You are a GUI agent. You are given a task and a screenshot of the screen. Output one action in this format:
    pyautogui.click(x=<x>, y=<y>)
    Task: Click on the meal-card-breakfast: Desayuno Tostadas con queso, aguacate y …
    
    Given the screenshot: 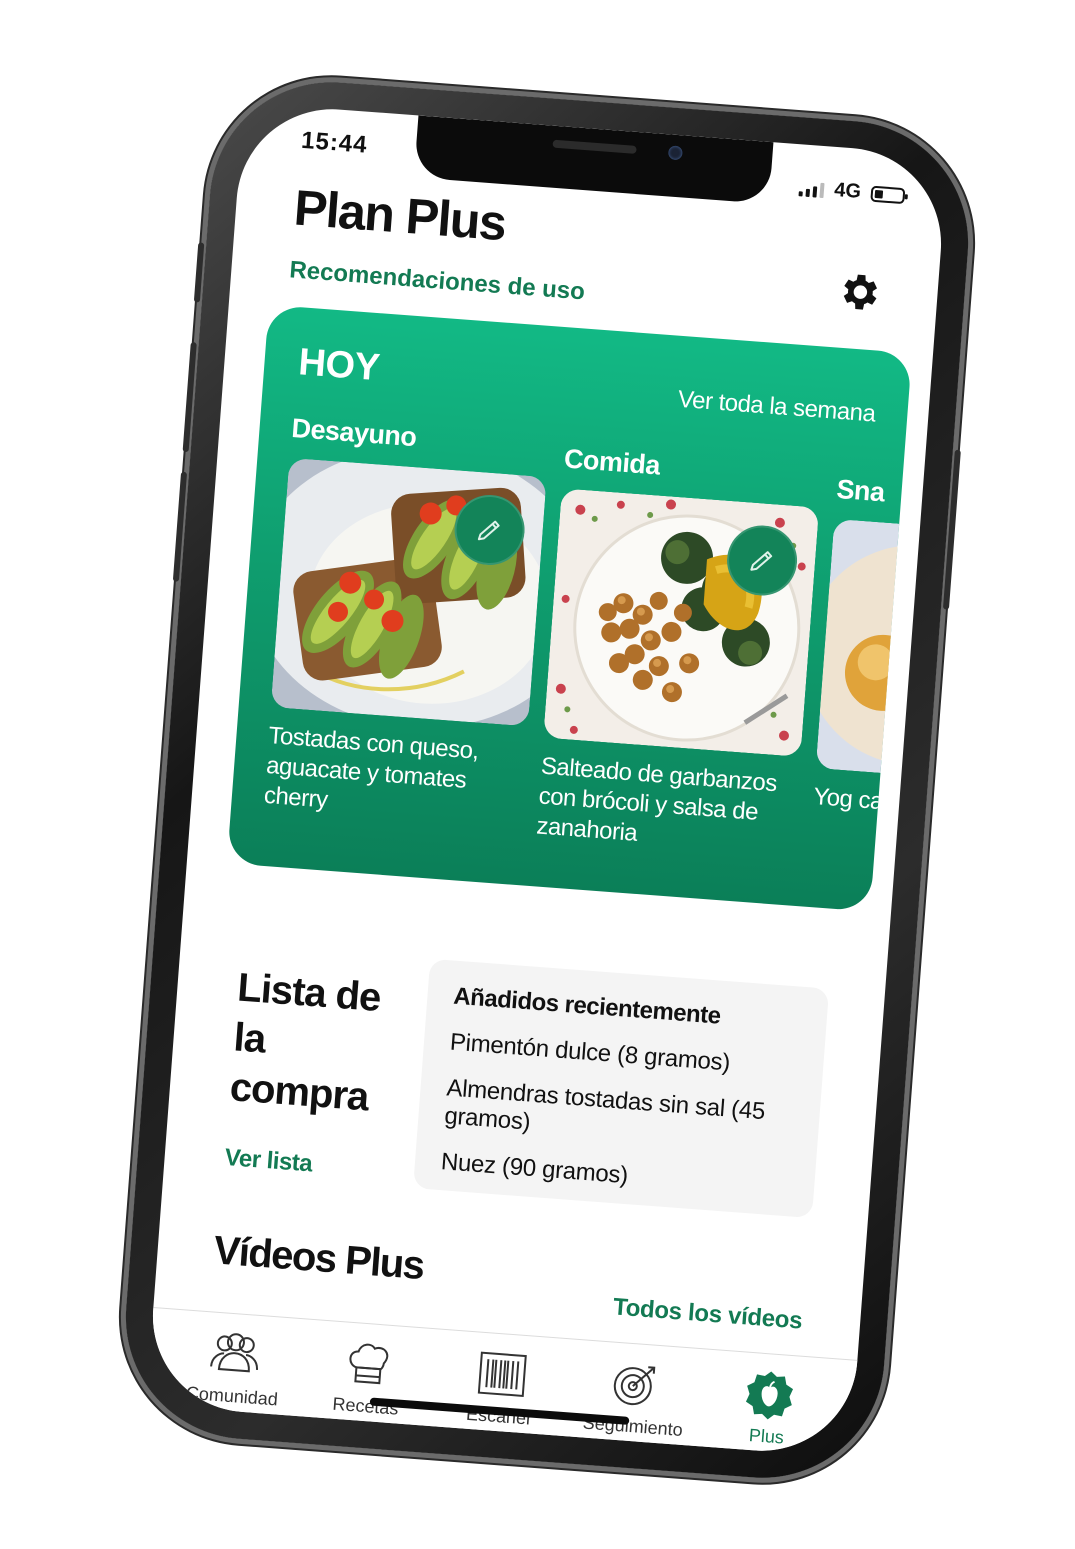 What is the action you would take?
    pyautogui.click(x=406, y=621)
    